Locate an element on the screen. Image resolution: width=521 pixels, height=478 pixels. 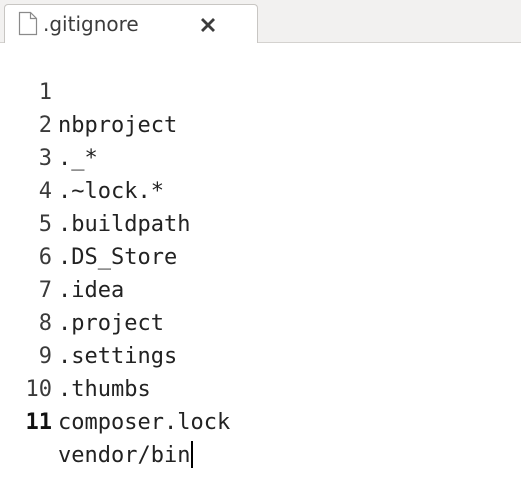
editor-line: 7 .project is located at coordinates (82, 288).